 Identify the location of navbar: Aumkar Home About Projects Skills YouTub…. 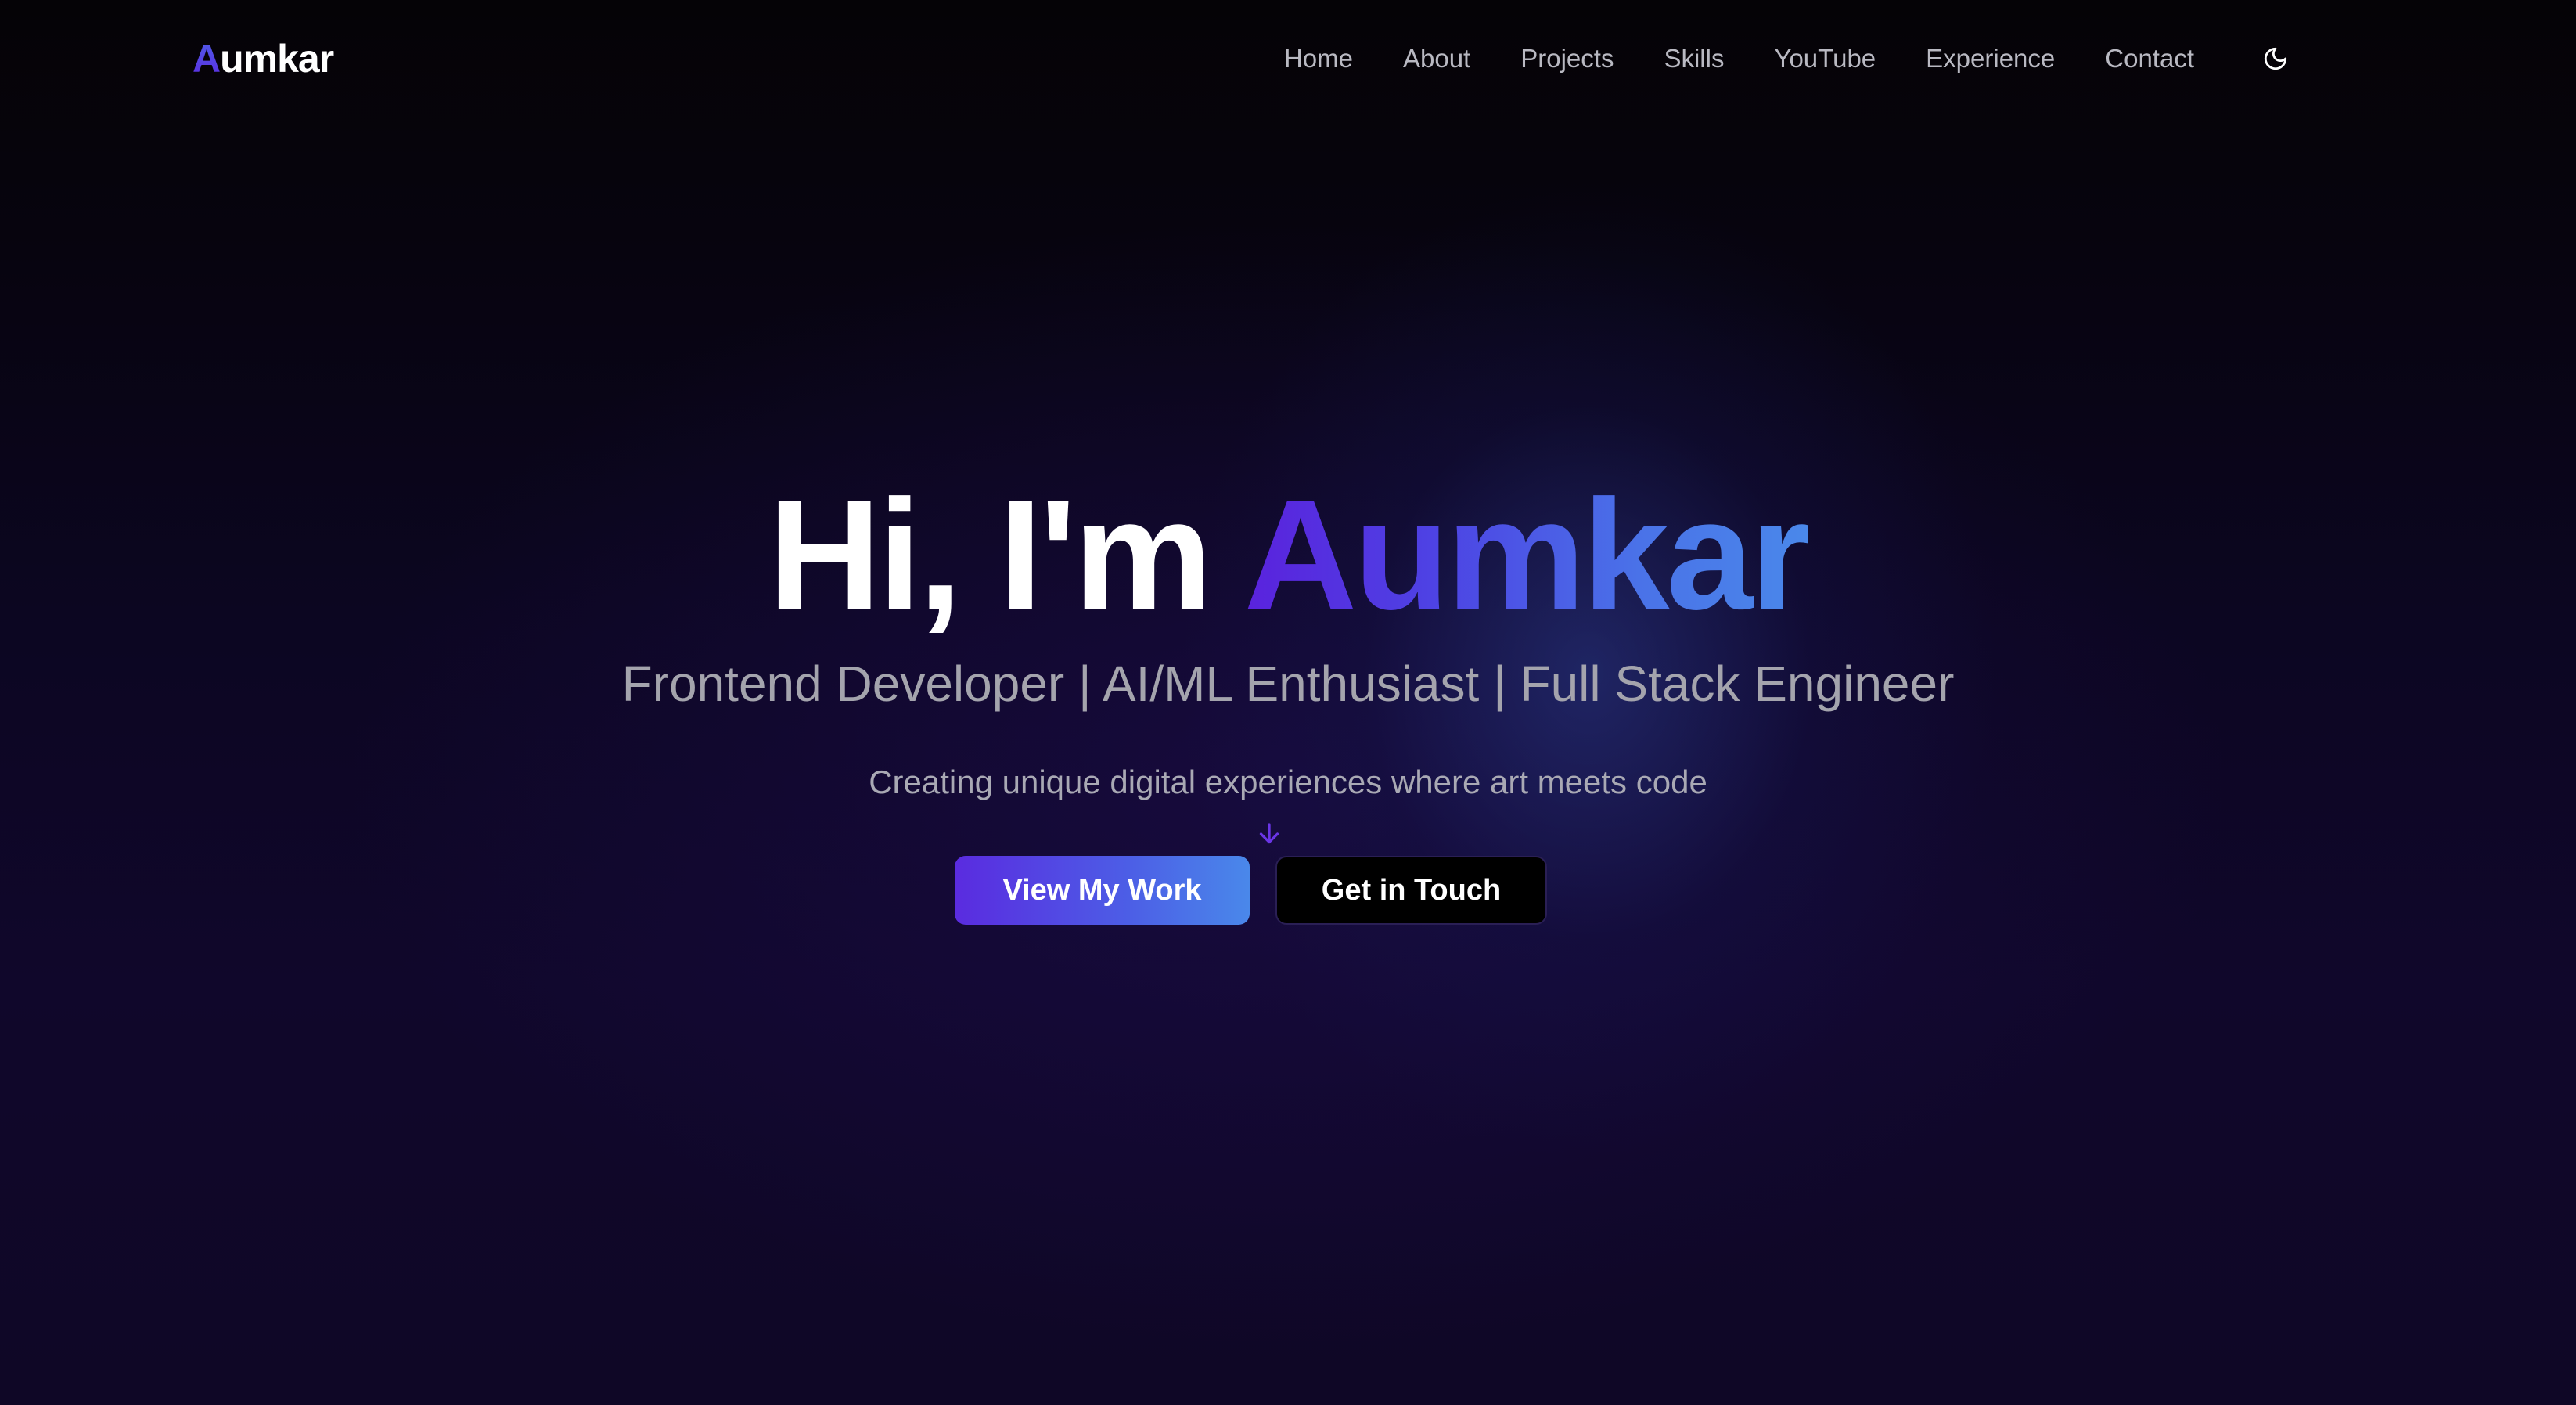
(1288, 58).